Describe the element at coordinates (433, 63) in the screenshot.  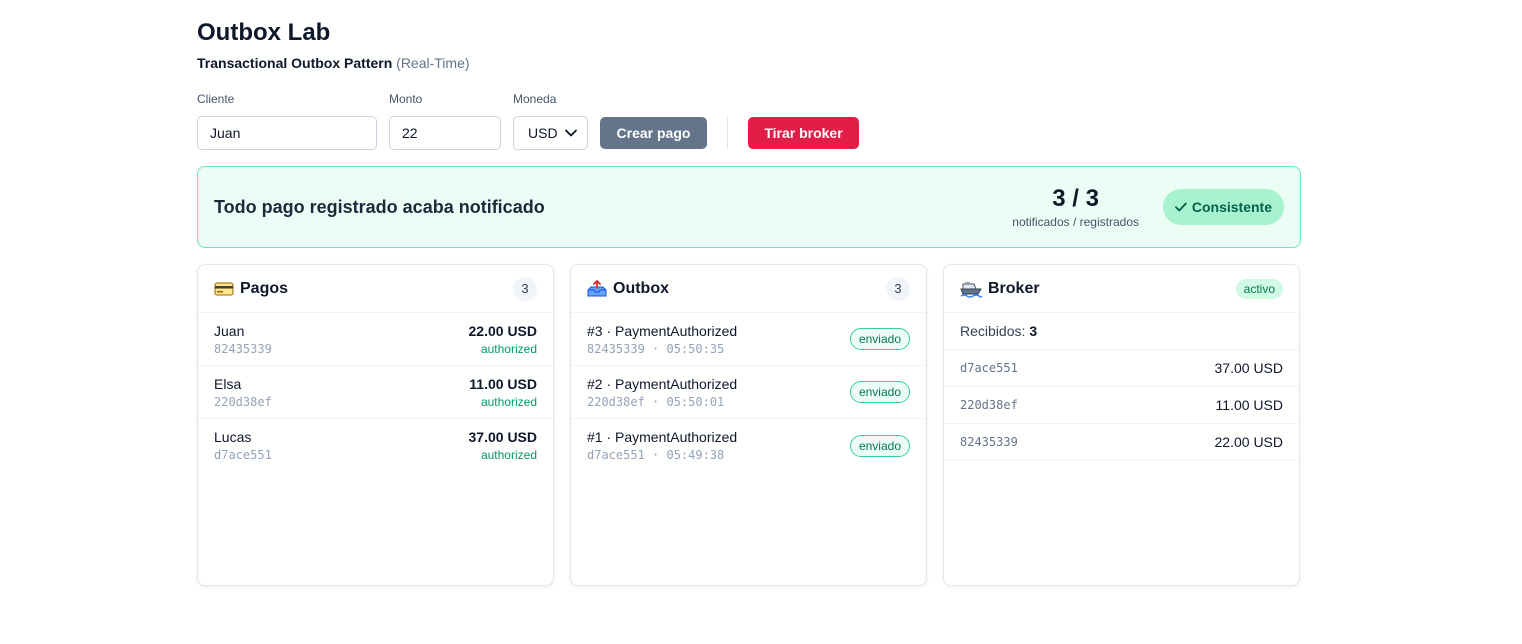
I see `subtitle-mode: (Real-Time)` at that location.